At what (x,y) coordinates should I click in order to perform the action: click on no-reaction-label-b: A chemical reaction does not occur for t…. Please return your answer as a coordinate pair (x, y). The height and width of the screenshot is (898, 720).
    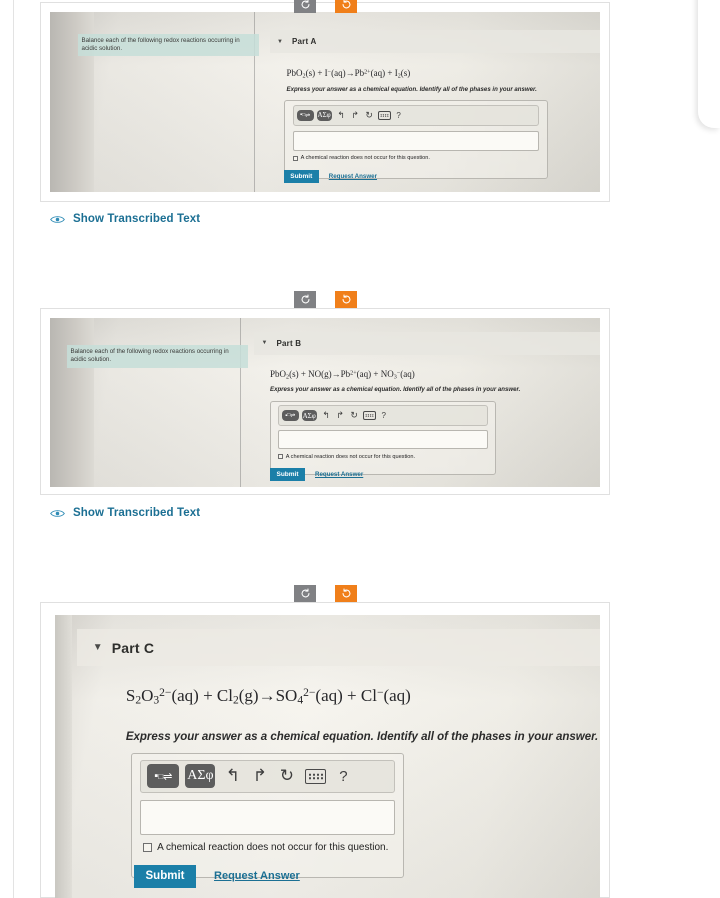
    Looking at the image, I should click on (350, 456).